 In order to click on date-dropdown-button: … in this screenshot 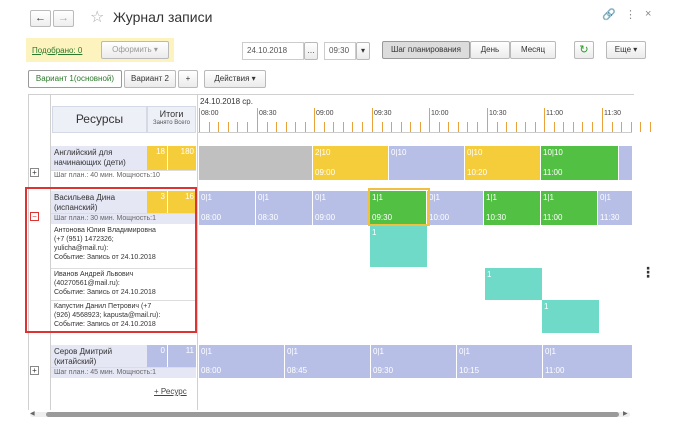, I will do `click(311, 51)`.